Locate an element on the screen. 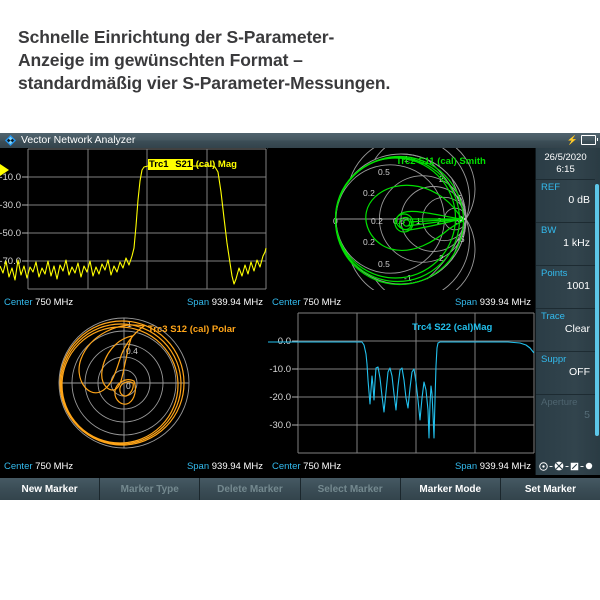 The height and width of the screenshot is (600, 600). sidebar-field-ref-value: 0 dB is located at coordinates (579, 200).